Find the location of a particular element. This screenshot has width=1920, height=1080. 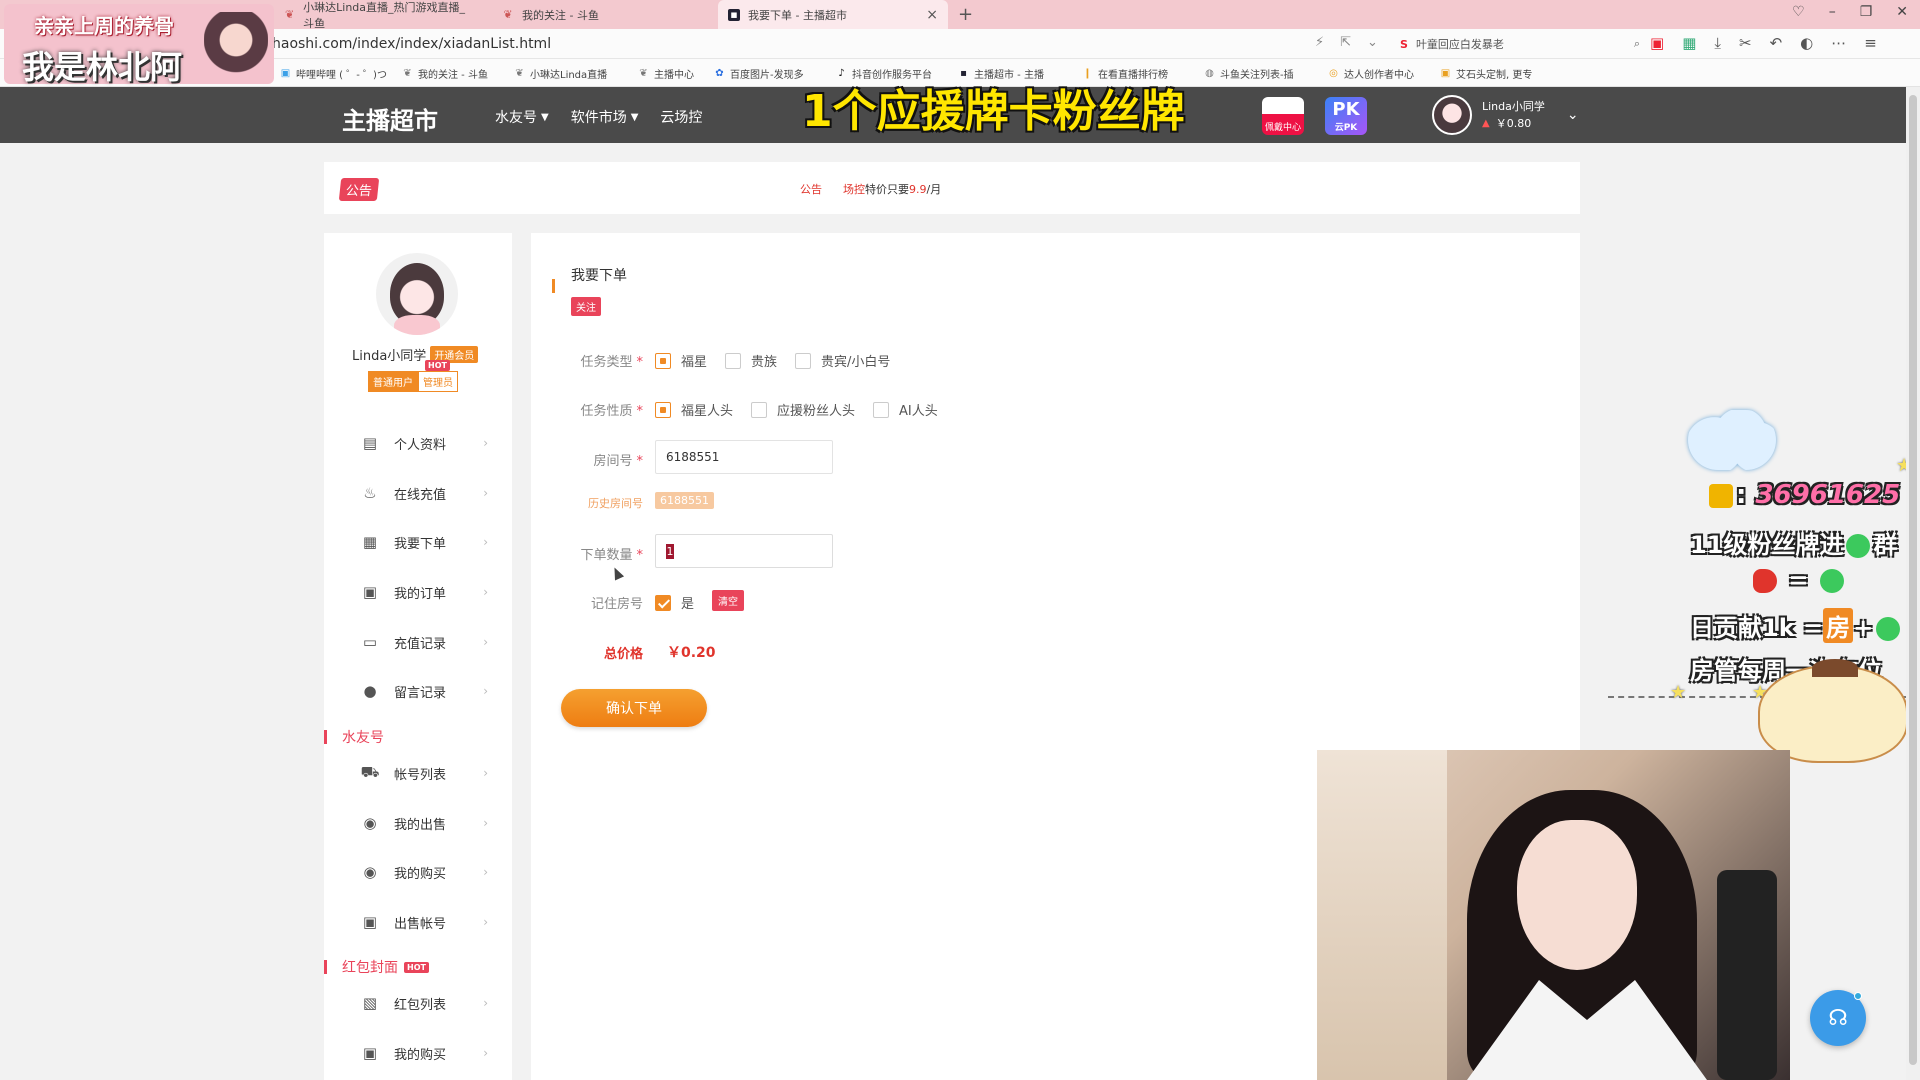

minimize-icon: – is located at coordinates (1832, 12).